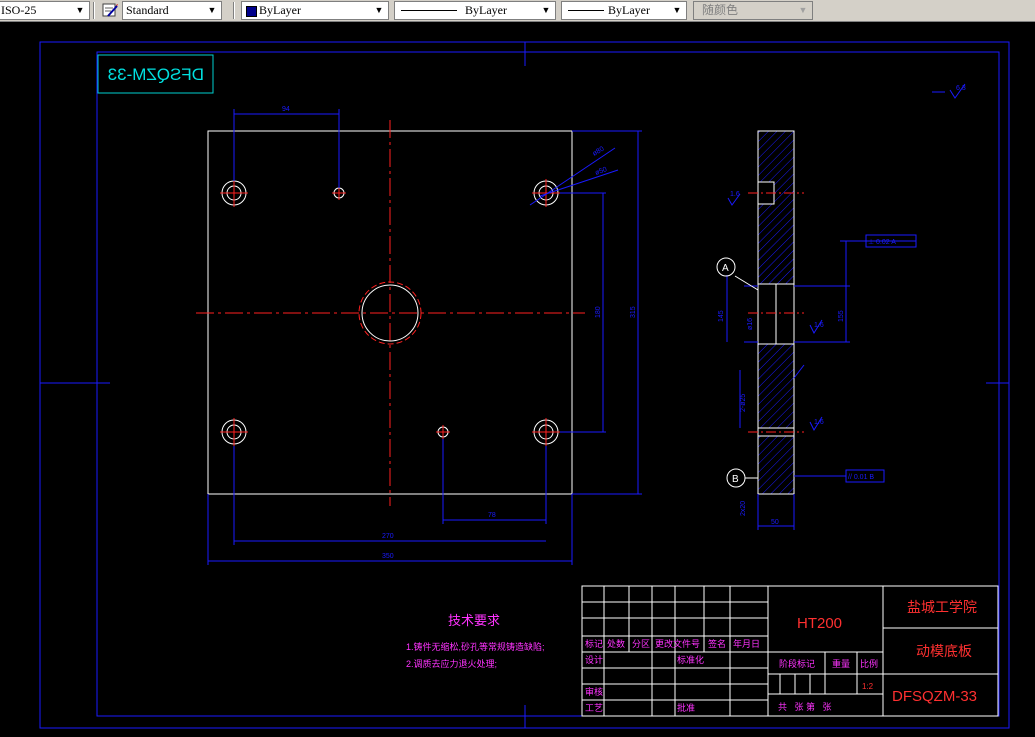 The image size is (1035, 737). I want to click on dim-side-155: 155, so click(841, 316).